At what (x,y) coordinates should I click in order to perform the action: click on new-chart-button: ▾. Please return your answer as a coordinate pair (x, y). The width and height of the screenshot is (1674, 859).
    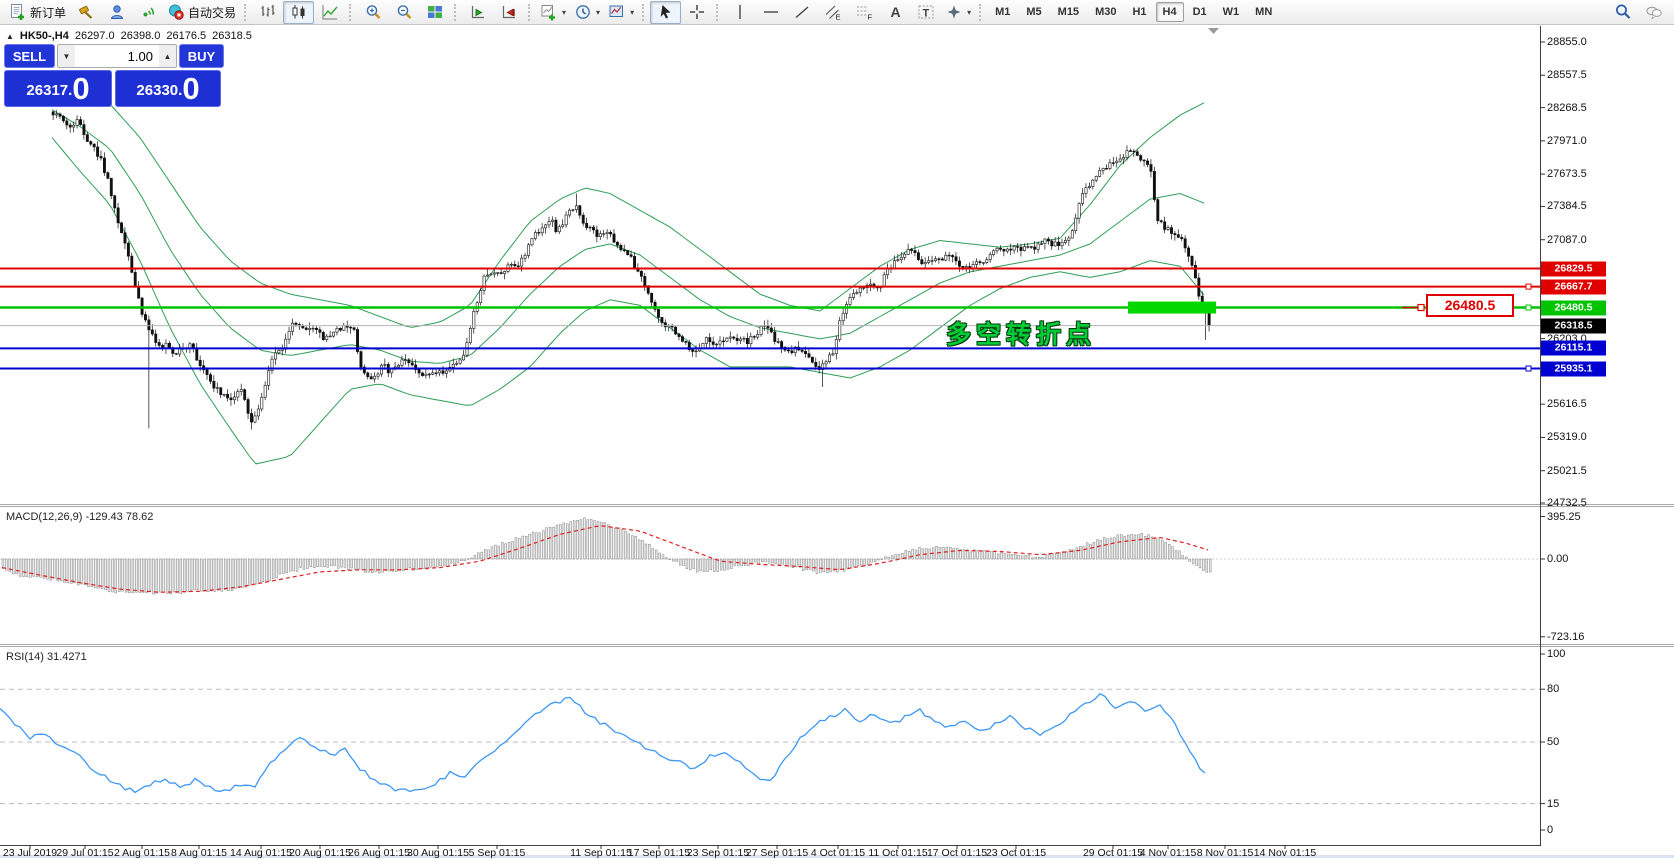
    Looking at the image, I should click on (553, 12).